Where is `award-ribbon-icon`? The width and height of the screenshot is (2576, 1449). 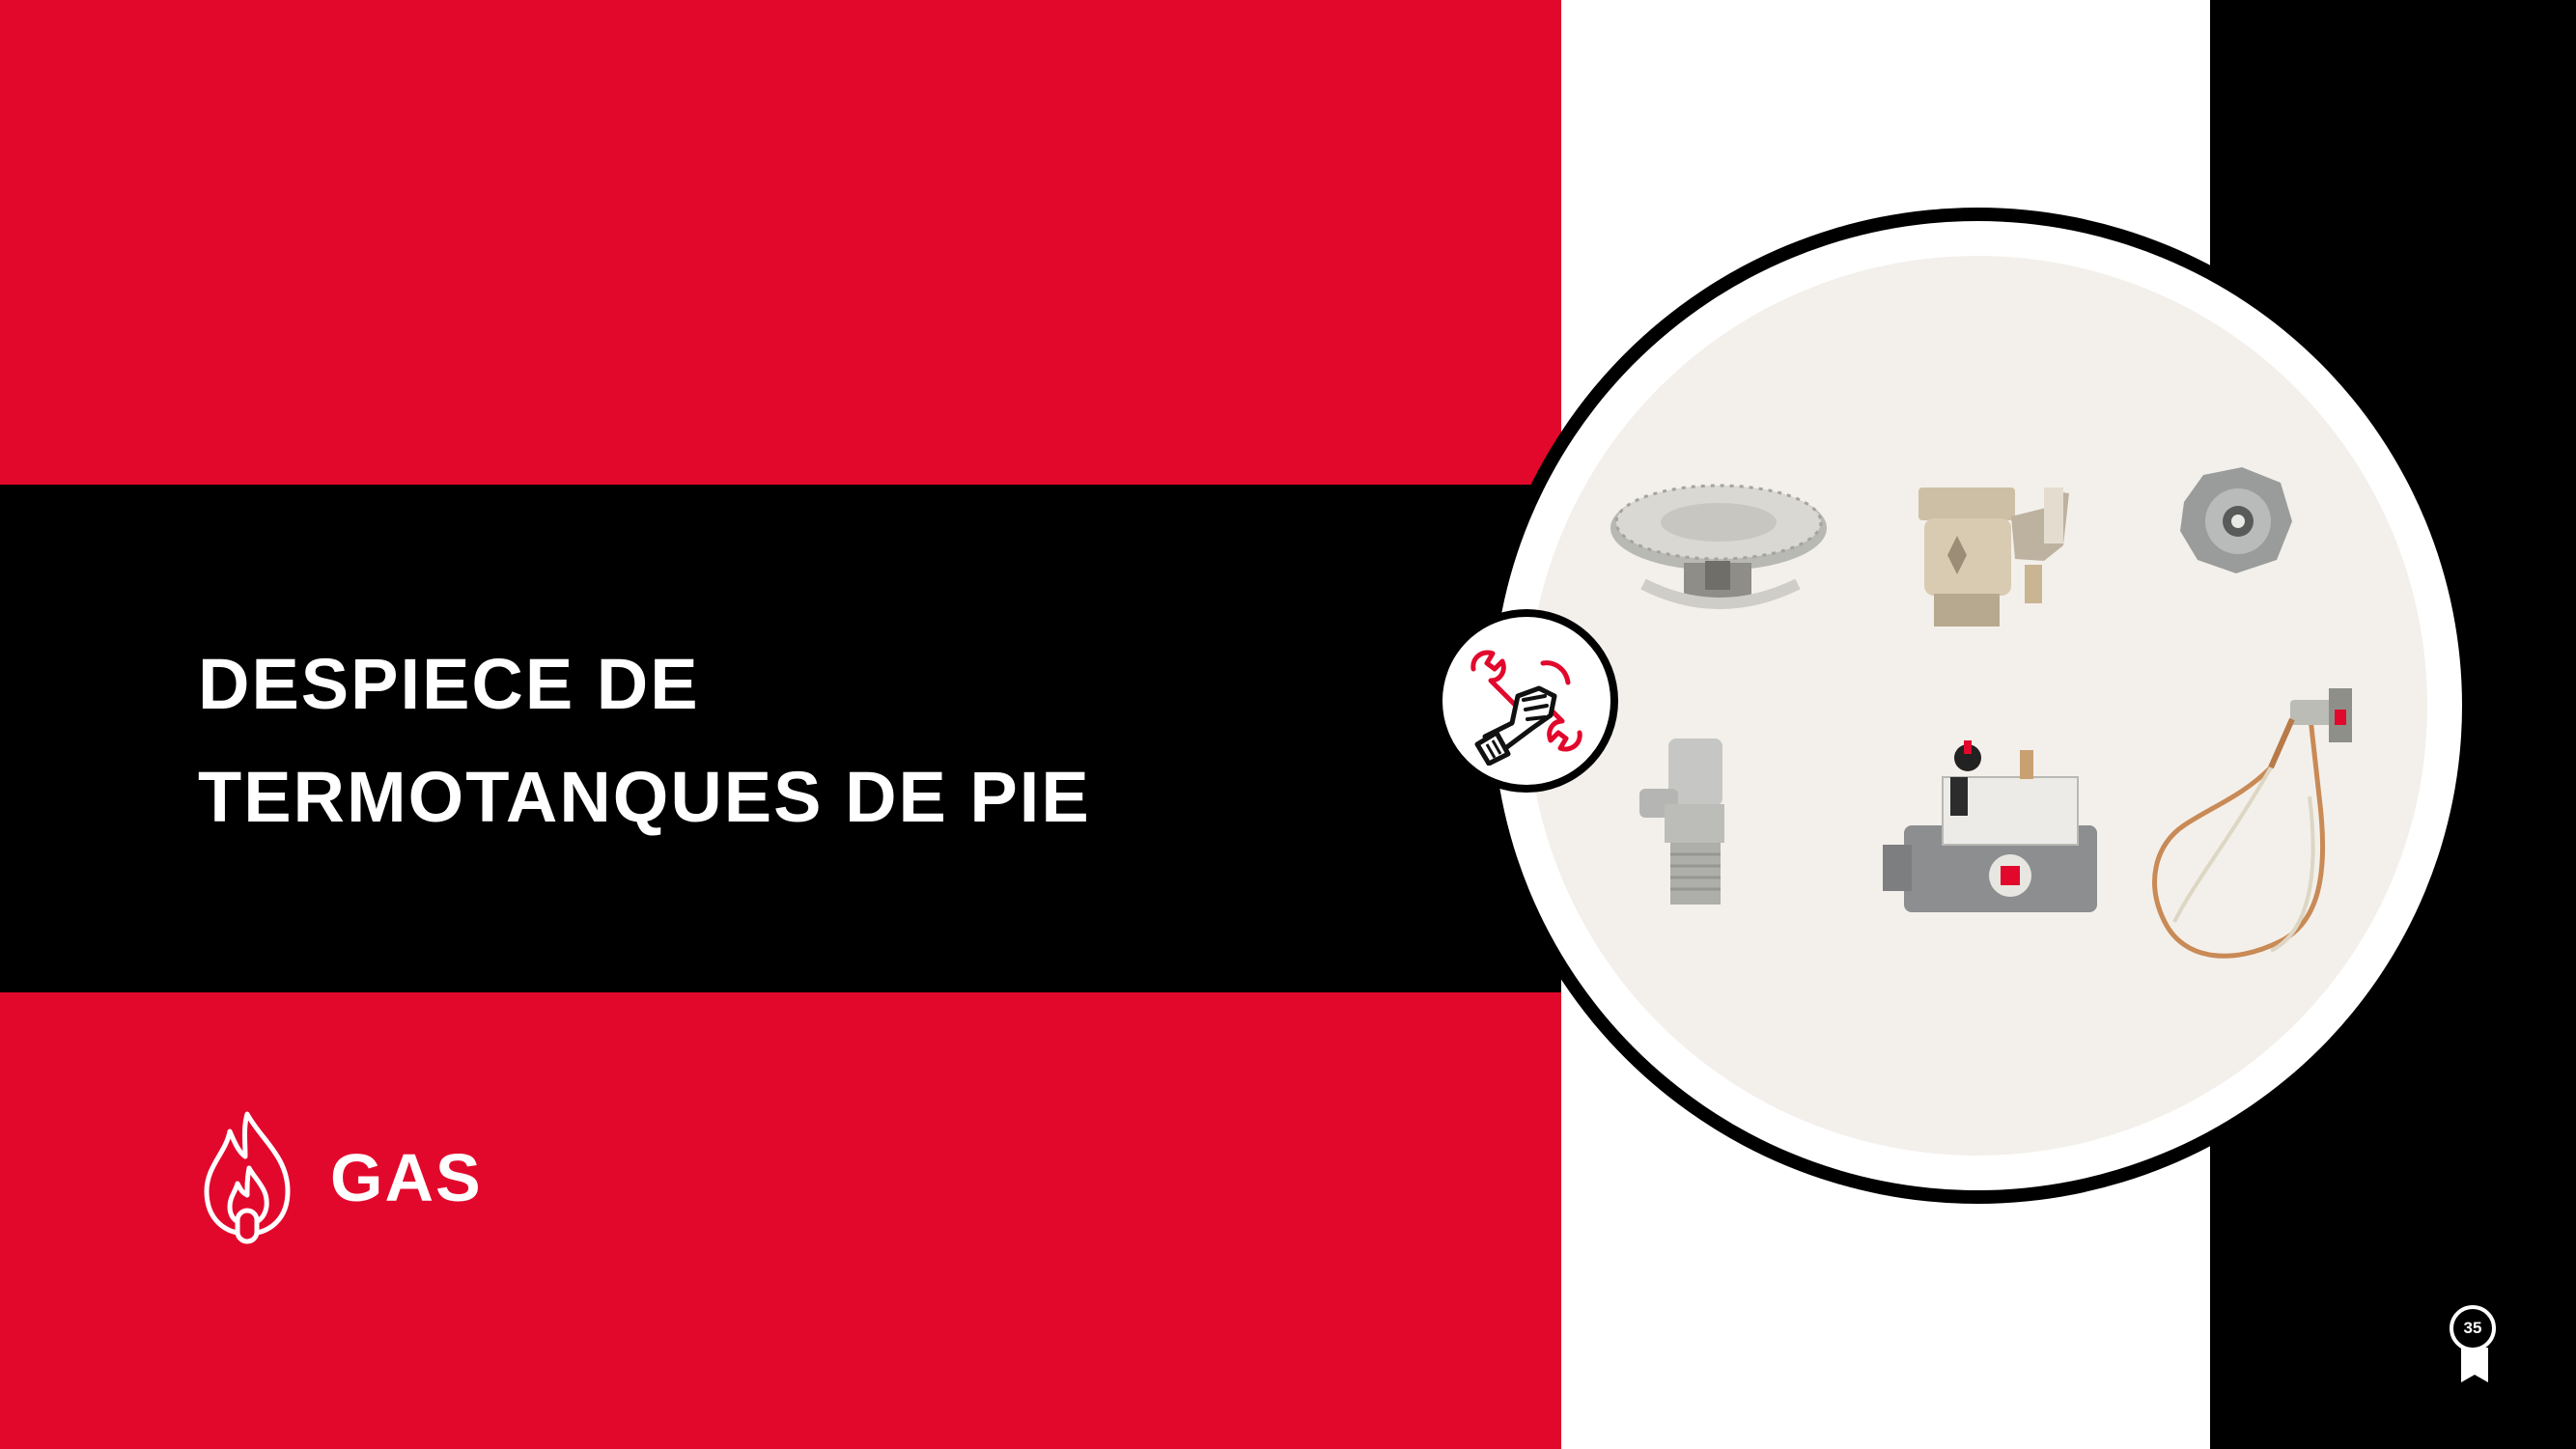 award-ribbon-icon is located at coordinates (2475, 1365).